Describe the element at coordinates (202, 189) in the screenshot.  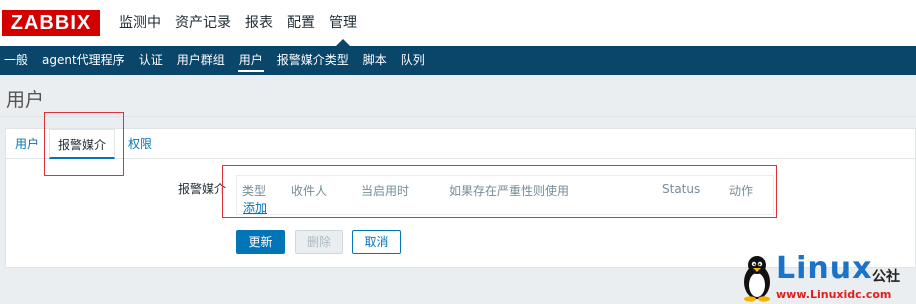
I see `media-field-label: 报警媒介` at that location.